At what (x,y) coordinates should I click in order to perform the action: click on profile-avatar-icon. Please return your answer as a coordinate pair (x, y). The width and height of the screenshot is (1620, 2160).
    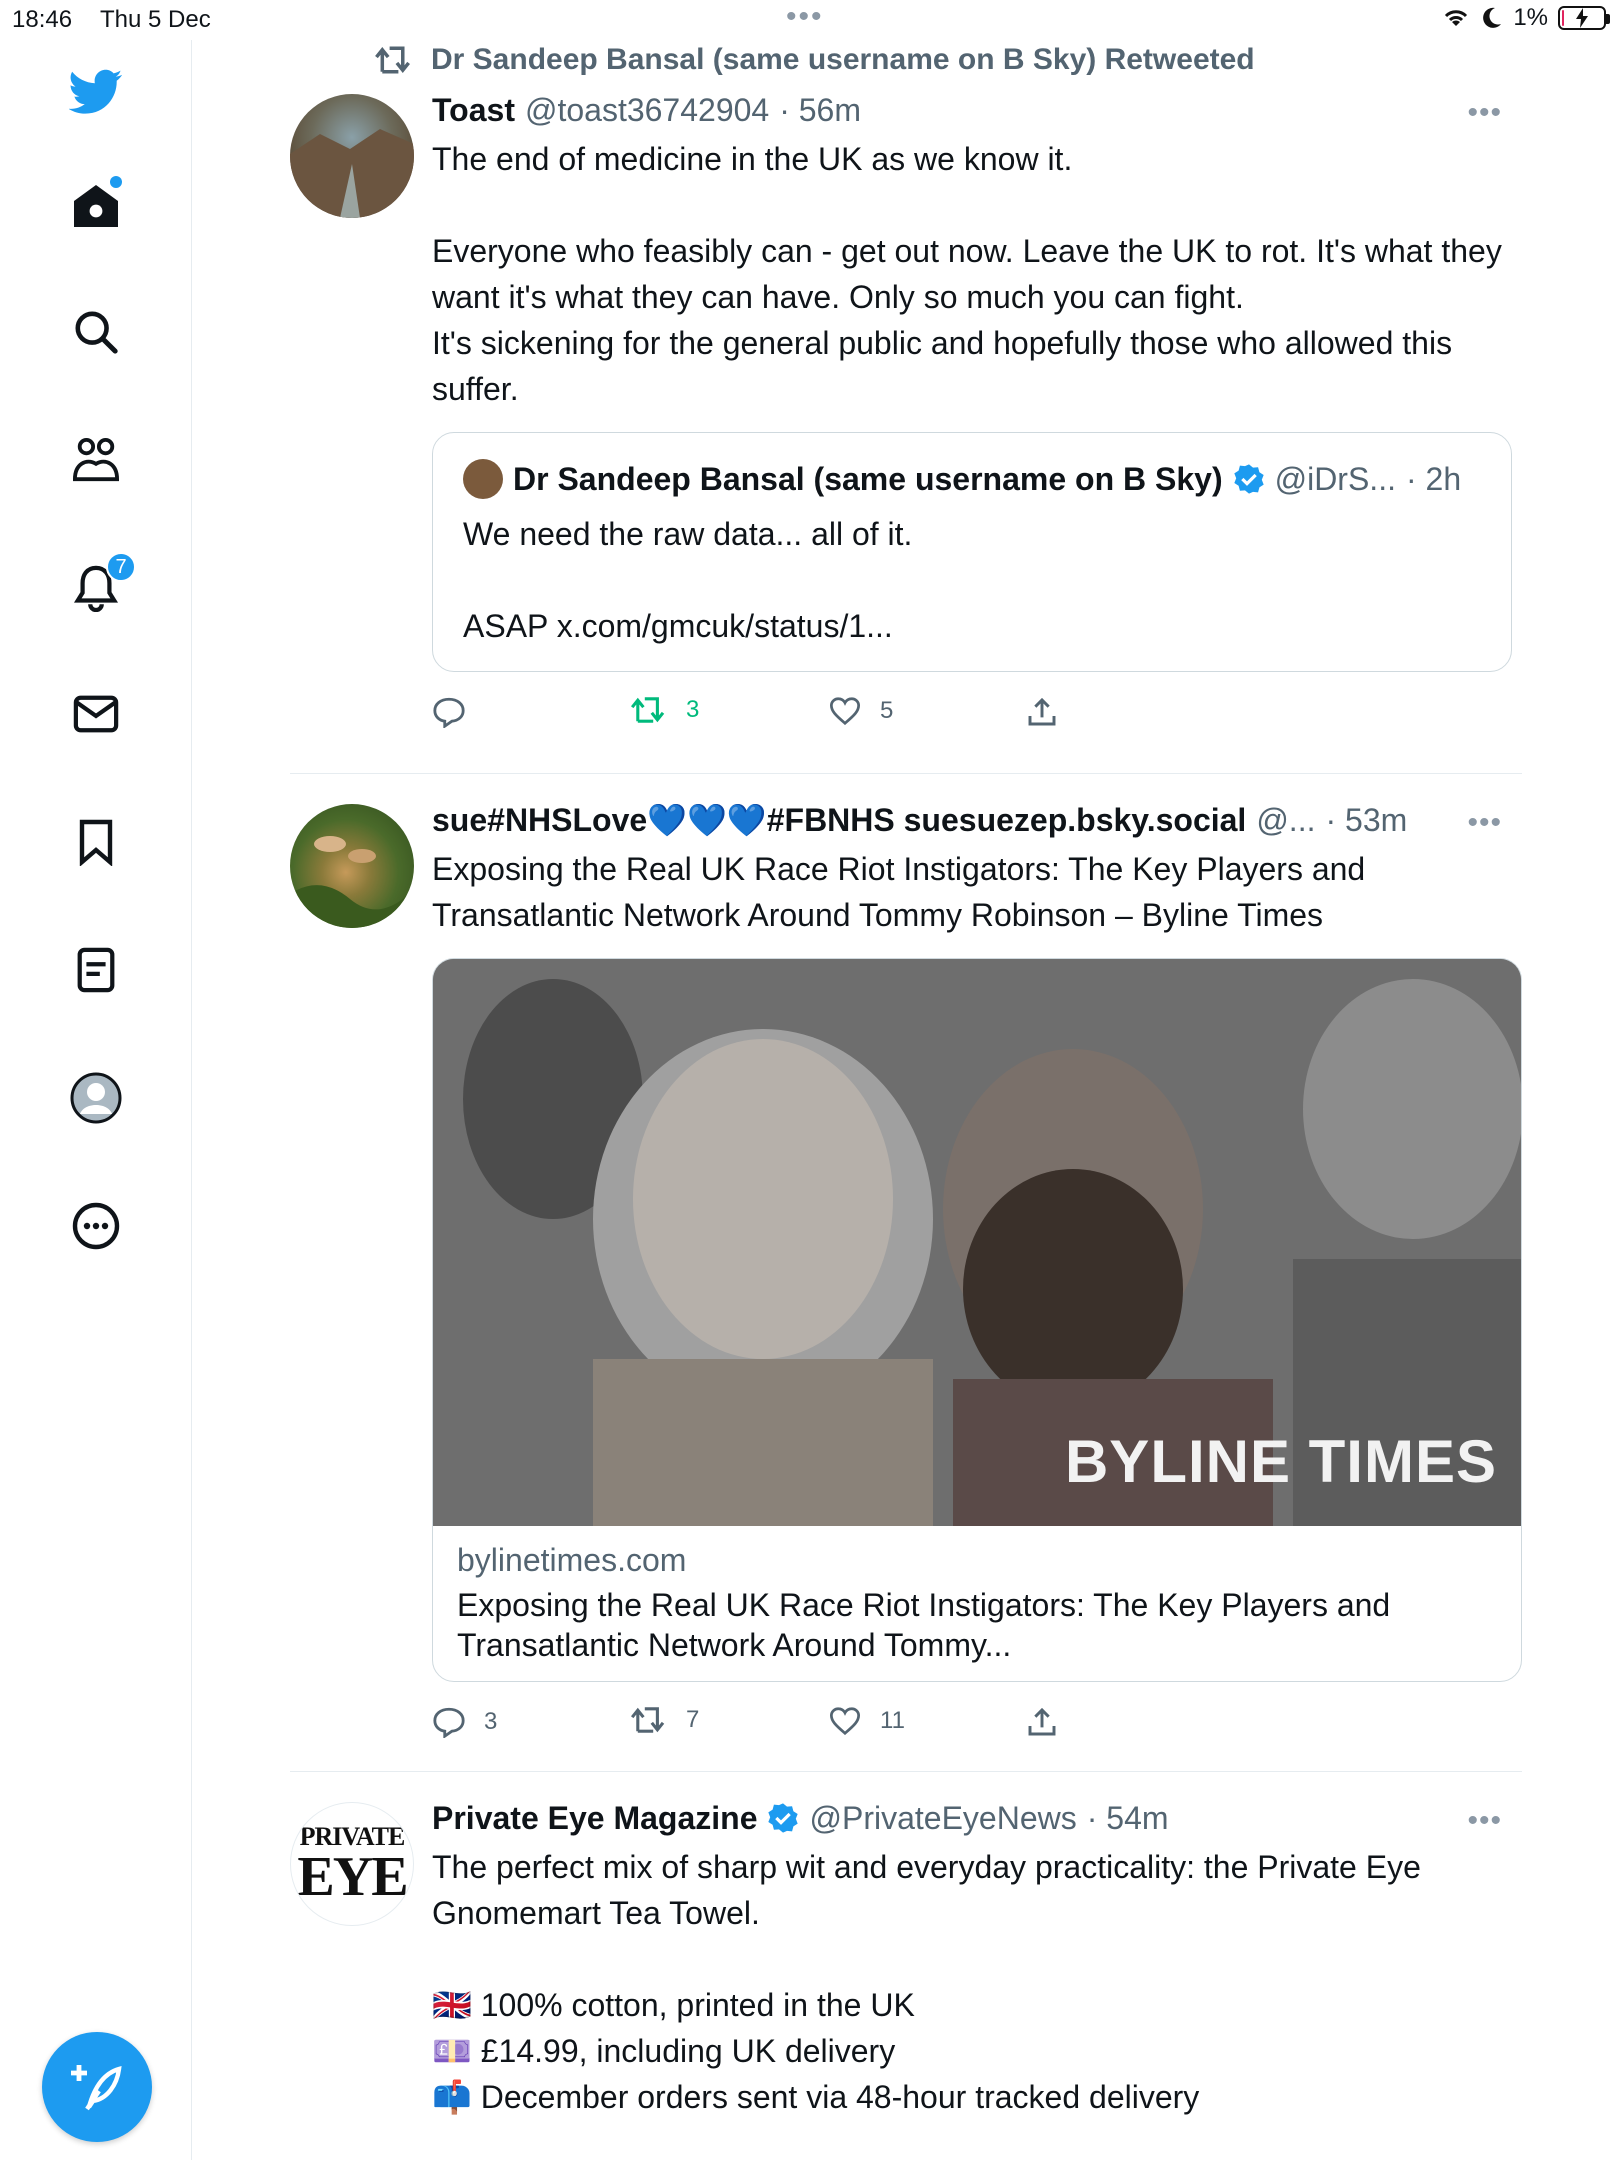
    Looking at the image, I should click on (96, 1098).